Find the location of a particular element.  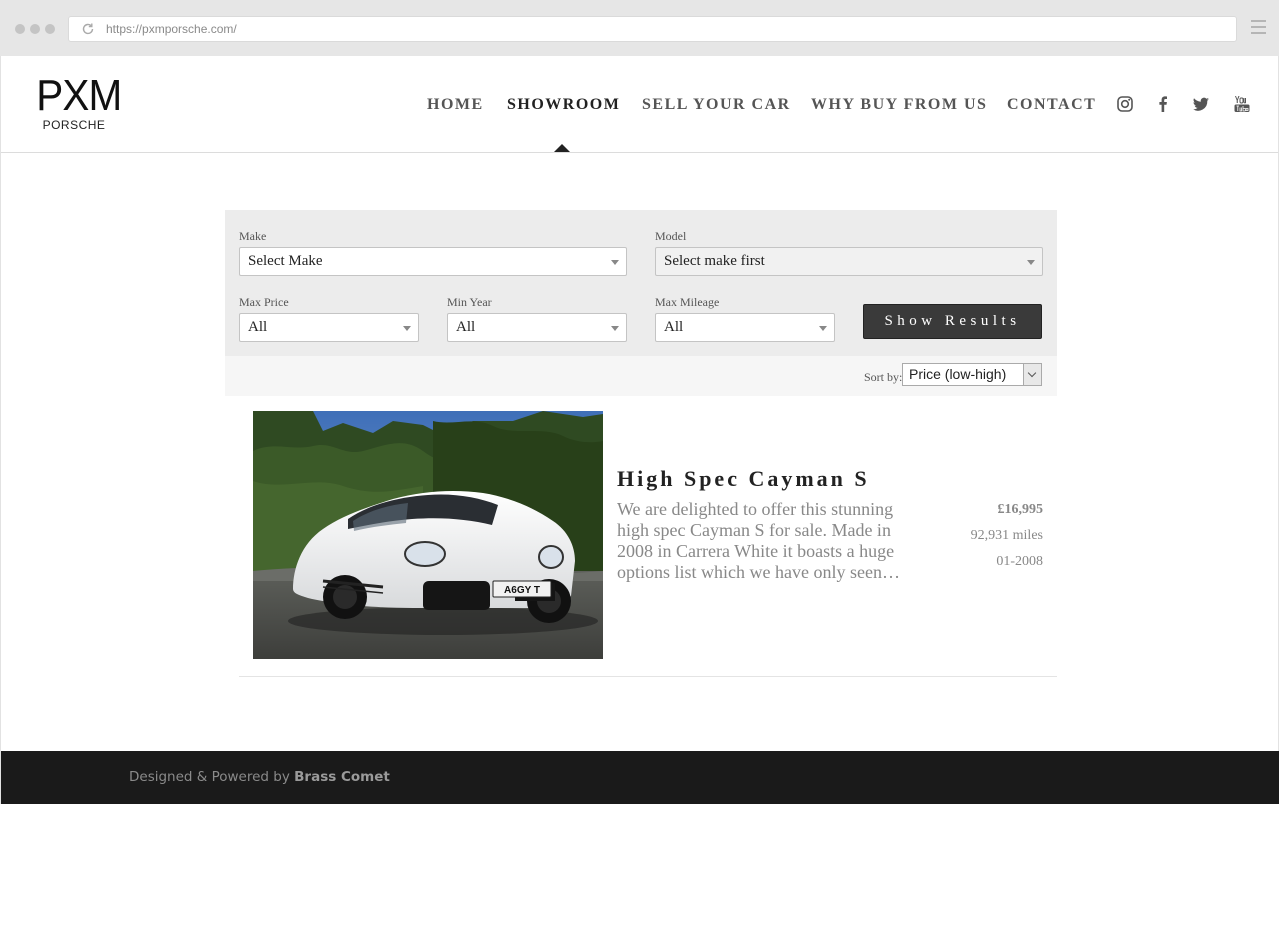

site-logo: PXM PORSCHE is located at coordinates (77, 102).